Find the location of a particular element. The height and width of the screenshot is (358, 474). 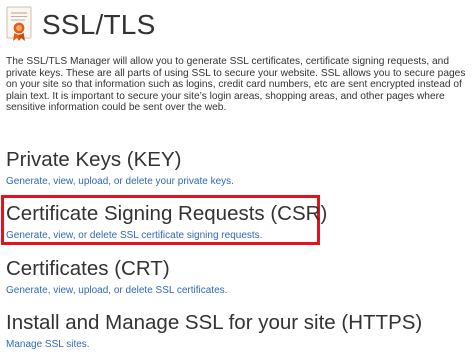

page-title: SSL/TLS is located at coordinates (99, 24).